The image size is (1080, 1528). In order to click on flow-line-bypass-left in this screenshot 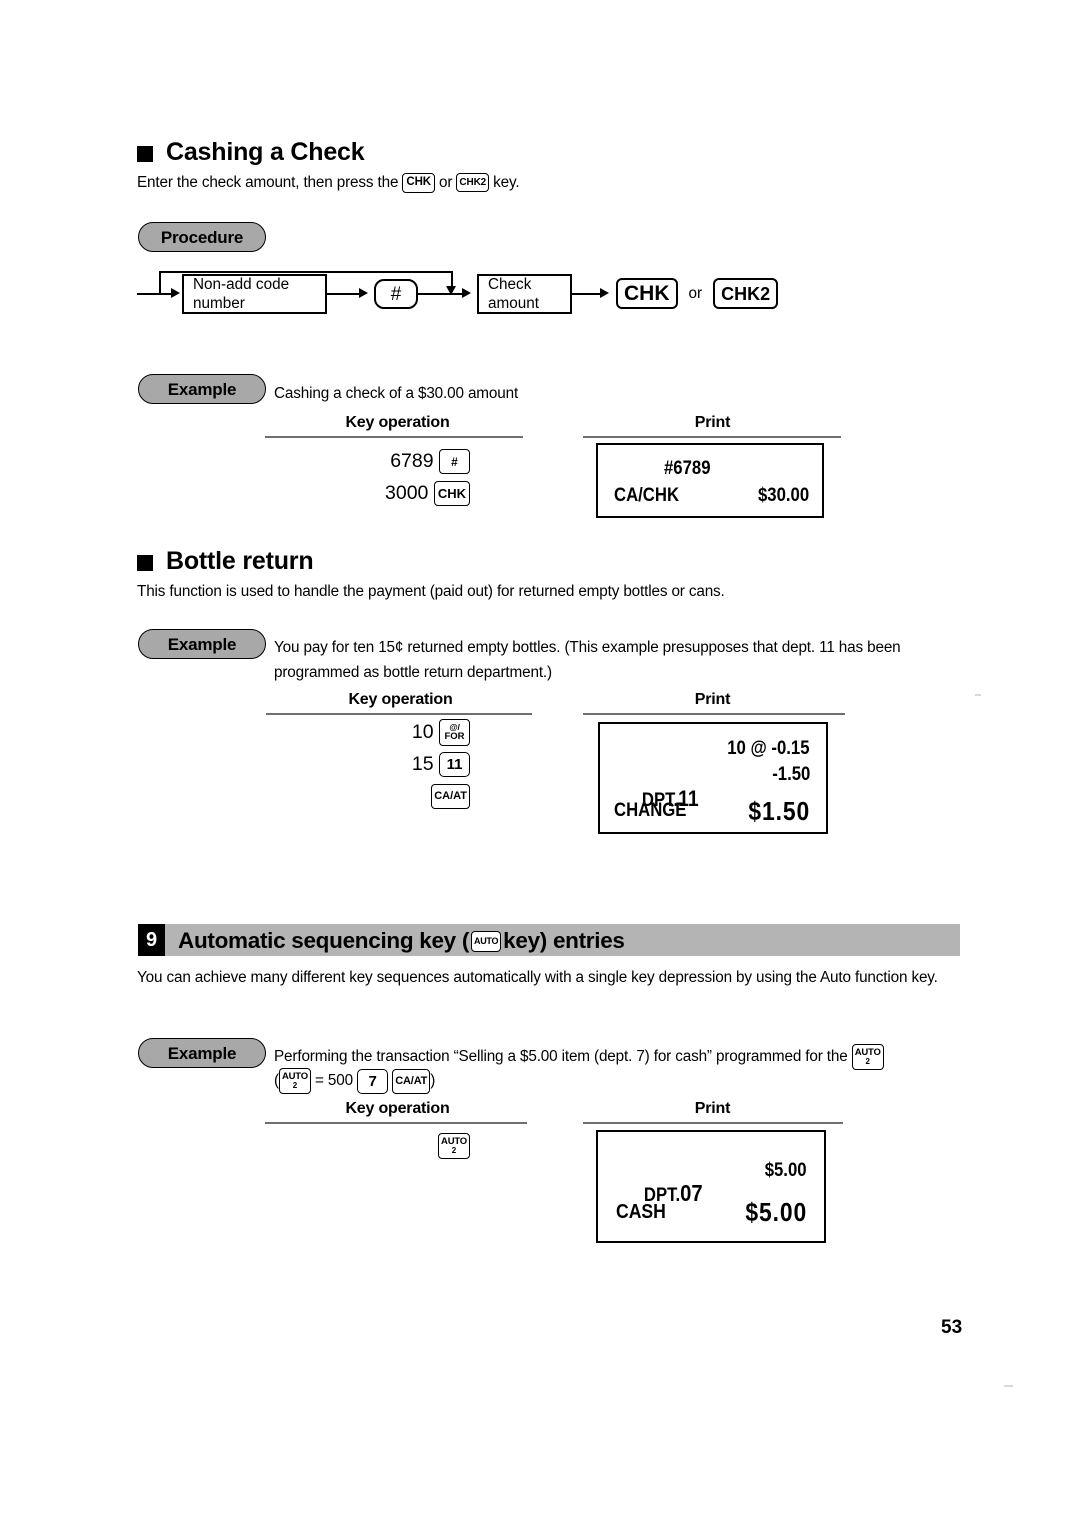, I will do `click(160, 283)`.